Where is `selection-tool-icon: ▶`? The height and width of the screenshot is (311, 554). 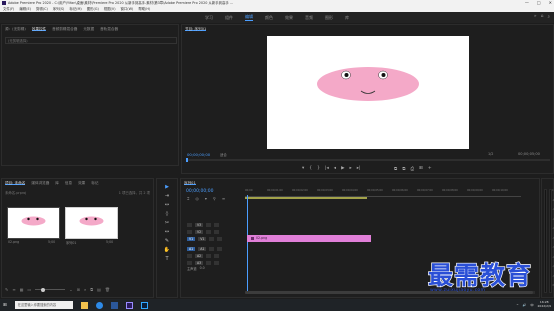
selection-tool-icon: ▶ is located at coordinates (167, 187).